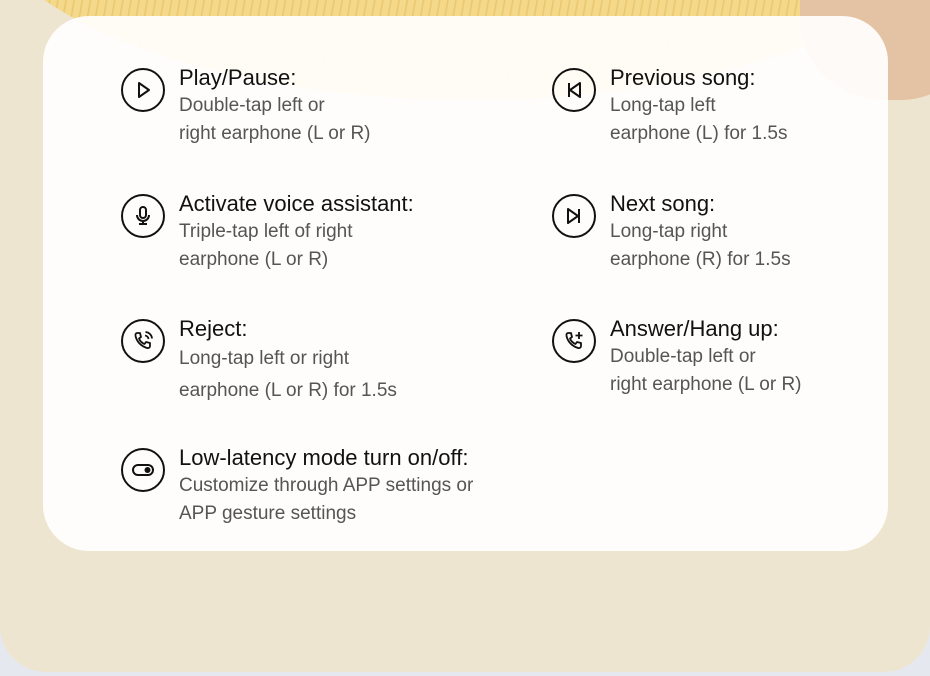 This screenshot has width=930, height=676. I want to click on phone-ringing-icon, so click(143, 341).